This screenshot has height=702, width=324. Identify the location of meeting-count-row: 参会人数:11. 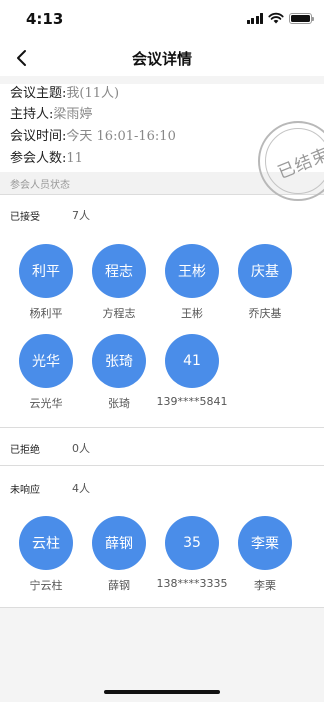
(46, 159).